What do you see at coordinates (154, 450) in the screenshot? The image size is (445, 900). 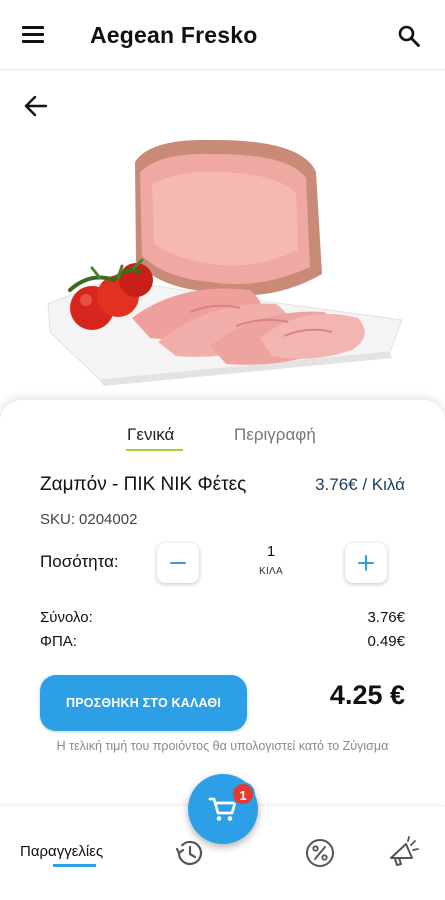 I see `active-tab-indicator` at bounding box center [154, 450].